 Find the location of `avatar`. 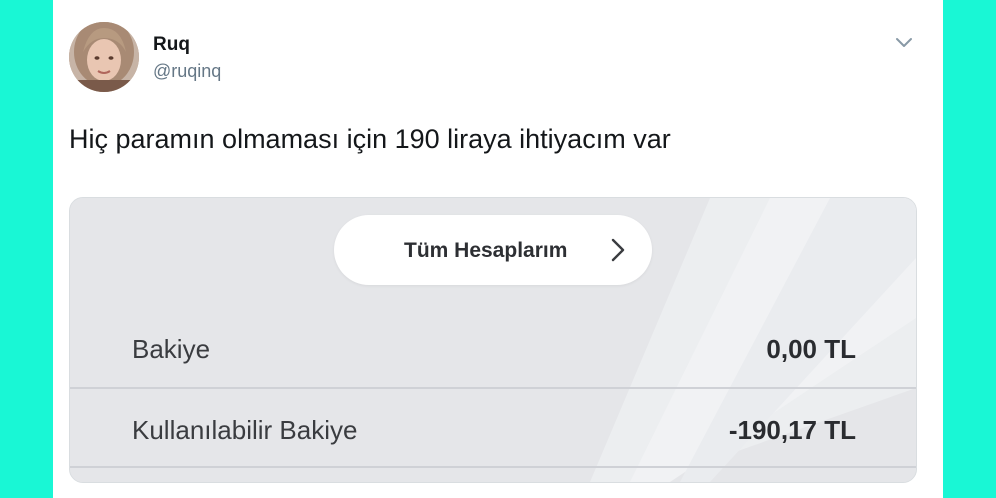

avatar is located at coordinates (104, 57).